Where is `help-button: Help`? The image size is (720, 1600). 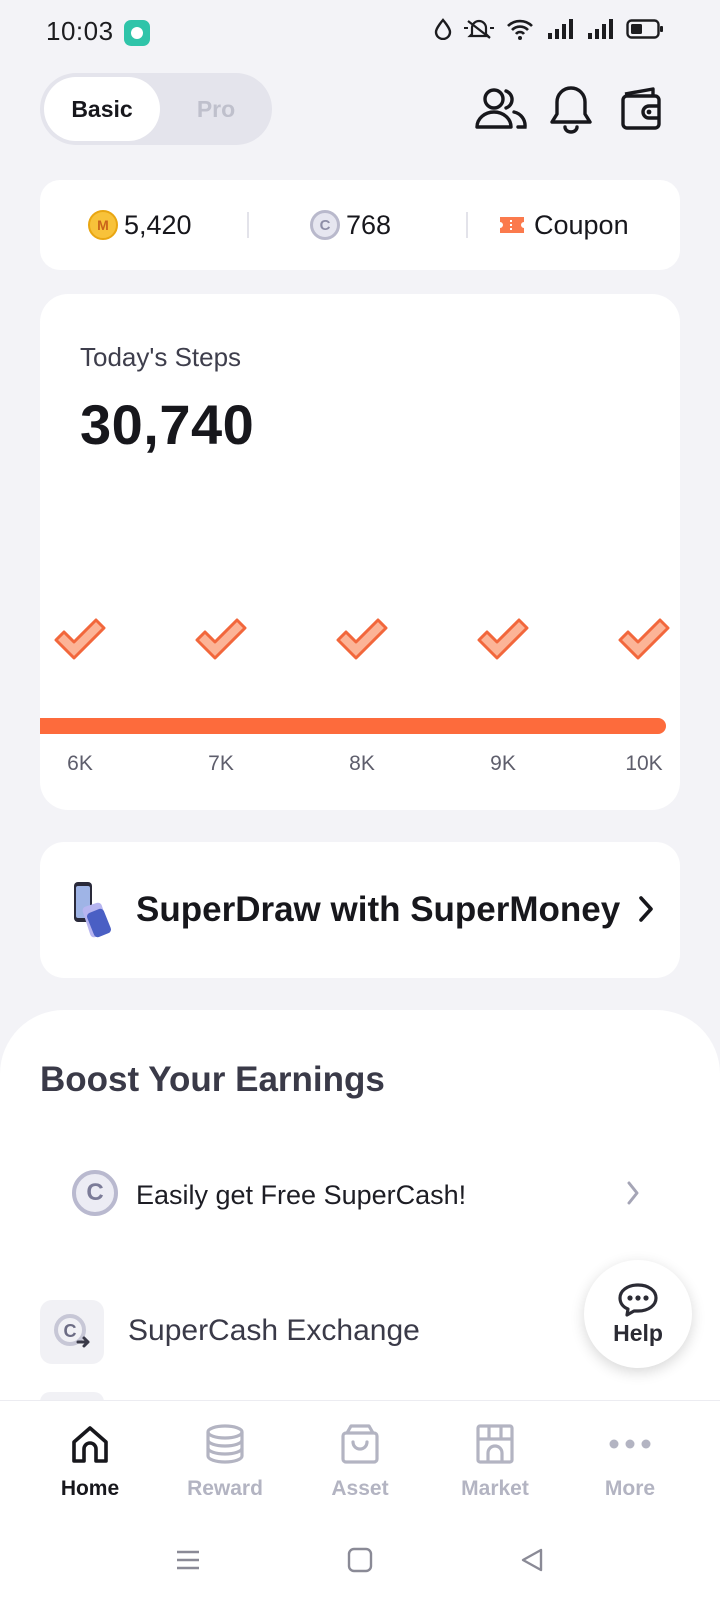 help-button: Help is located at coordinates (638, 1314).